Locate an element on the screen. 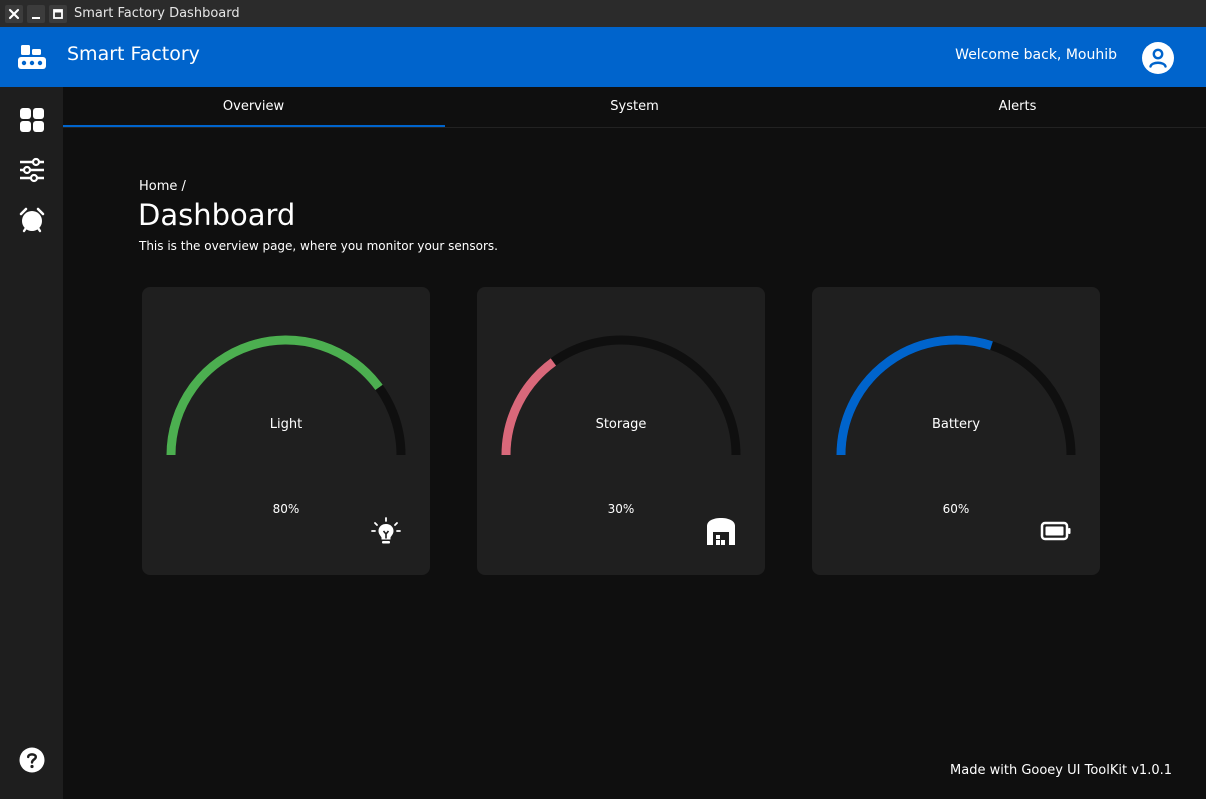  gauge-label: Storage is located at coordinates (621, 424).